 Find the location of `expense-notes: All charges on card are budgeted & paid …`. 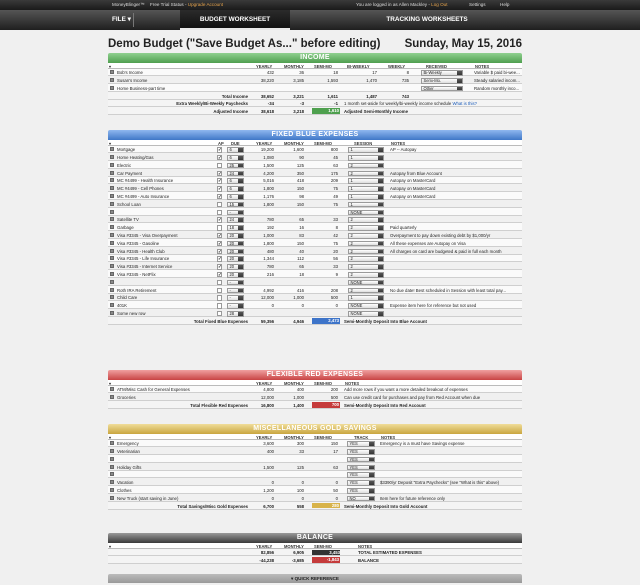

expense-notes: All charges on card are budgeted & paid … is located at coordinates (455, 251).